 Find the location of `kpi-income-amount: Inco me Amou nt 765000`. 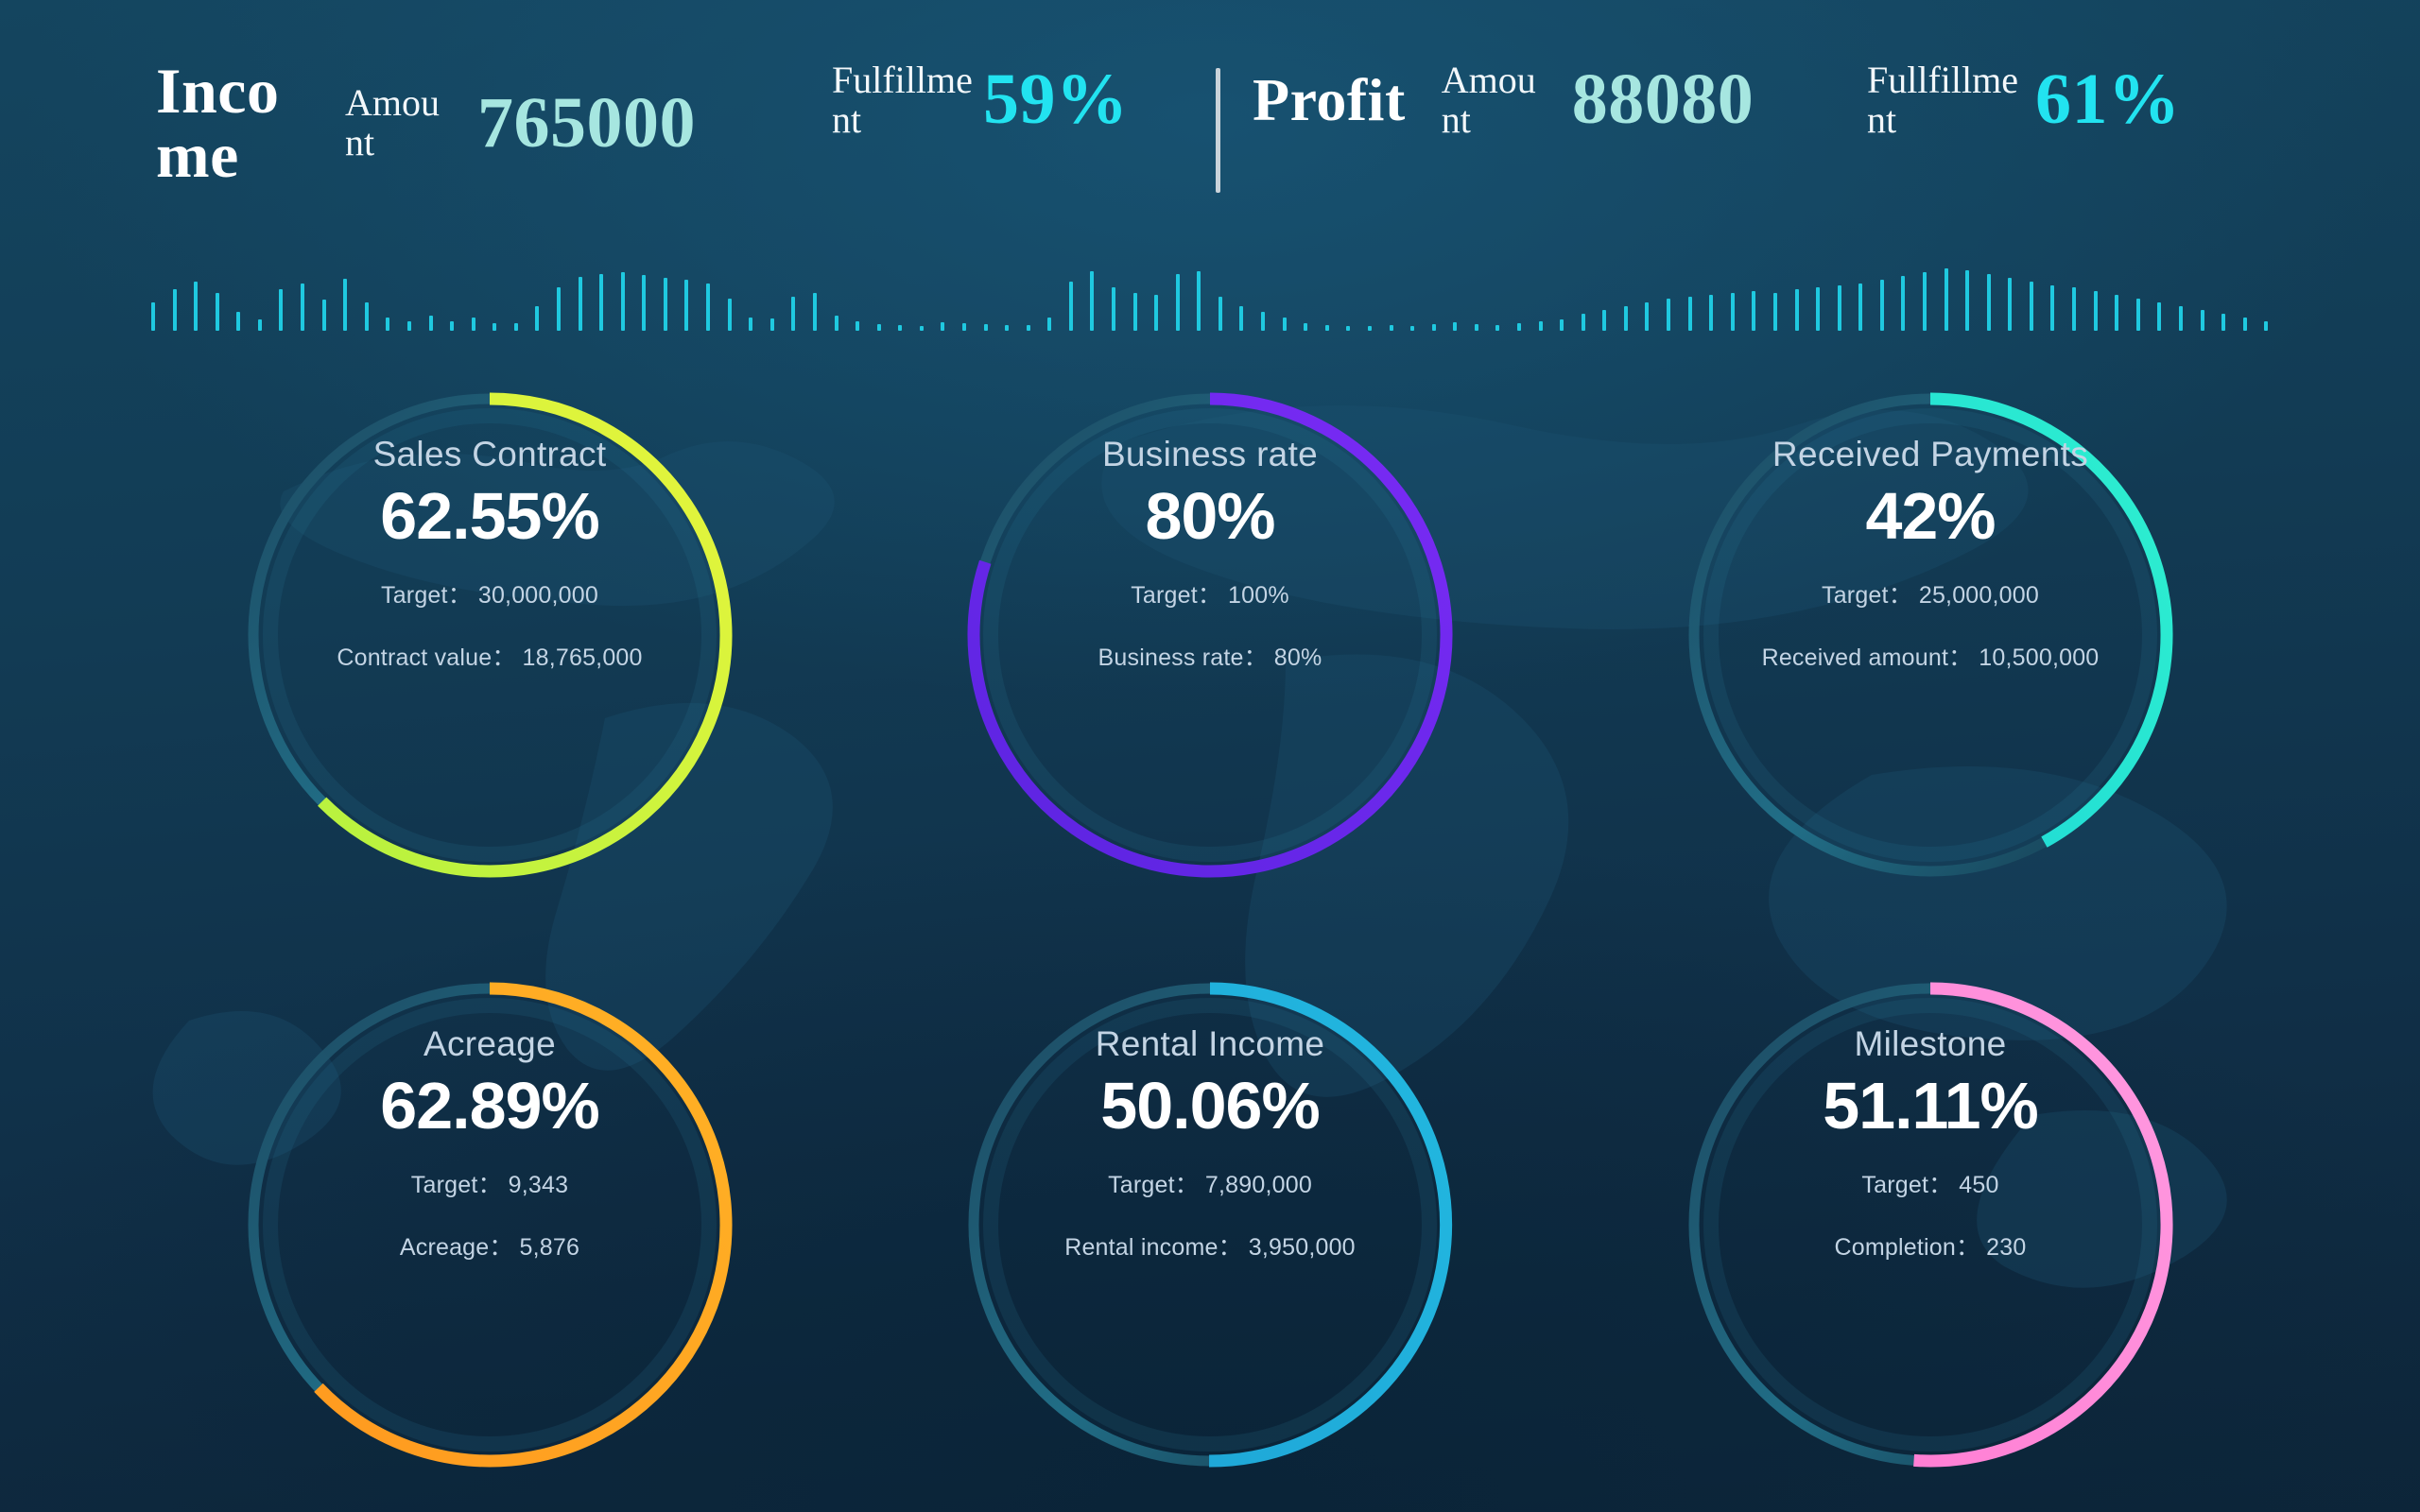

kpi-income-amount: Inco me Amou nt 765000 is located at coordinates (426, 123).